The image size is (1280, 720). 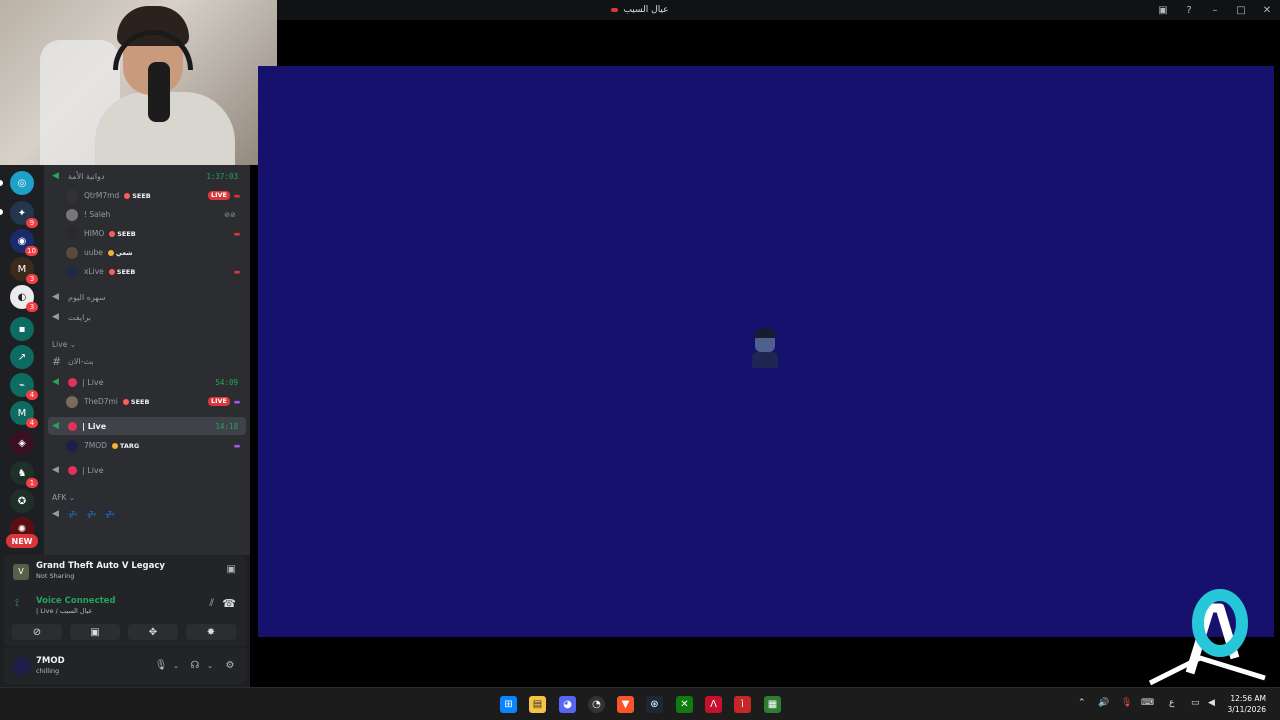 I want to click on minecraft-icon: ▦, so click(x=772, y=704).